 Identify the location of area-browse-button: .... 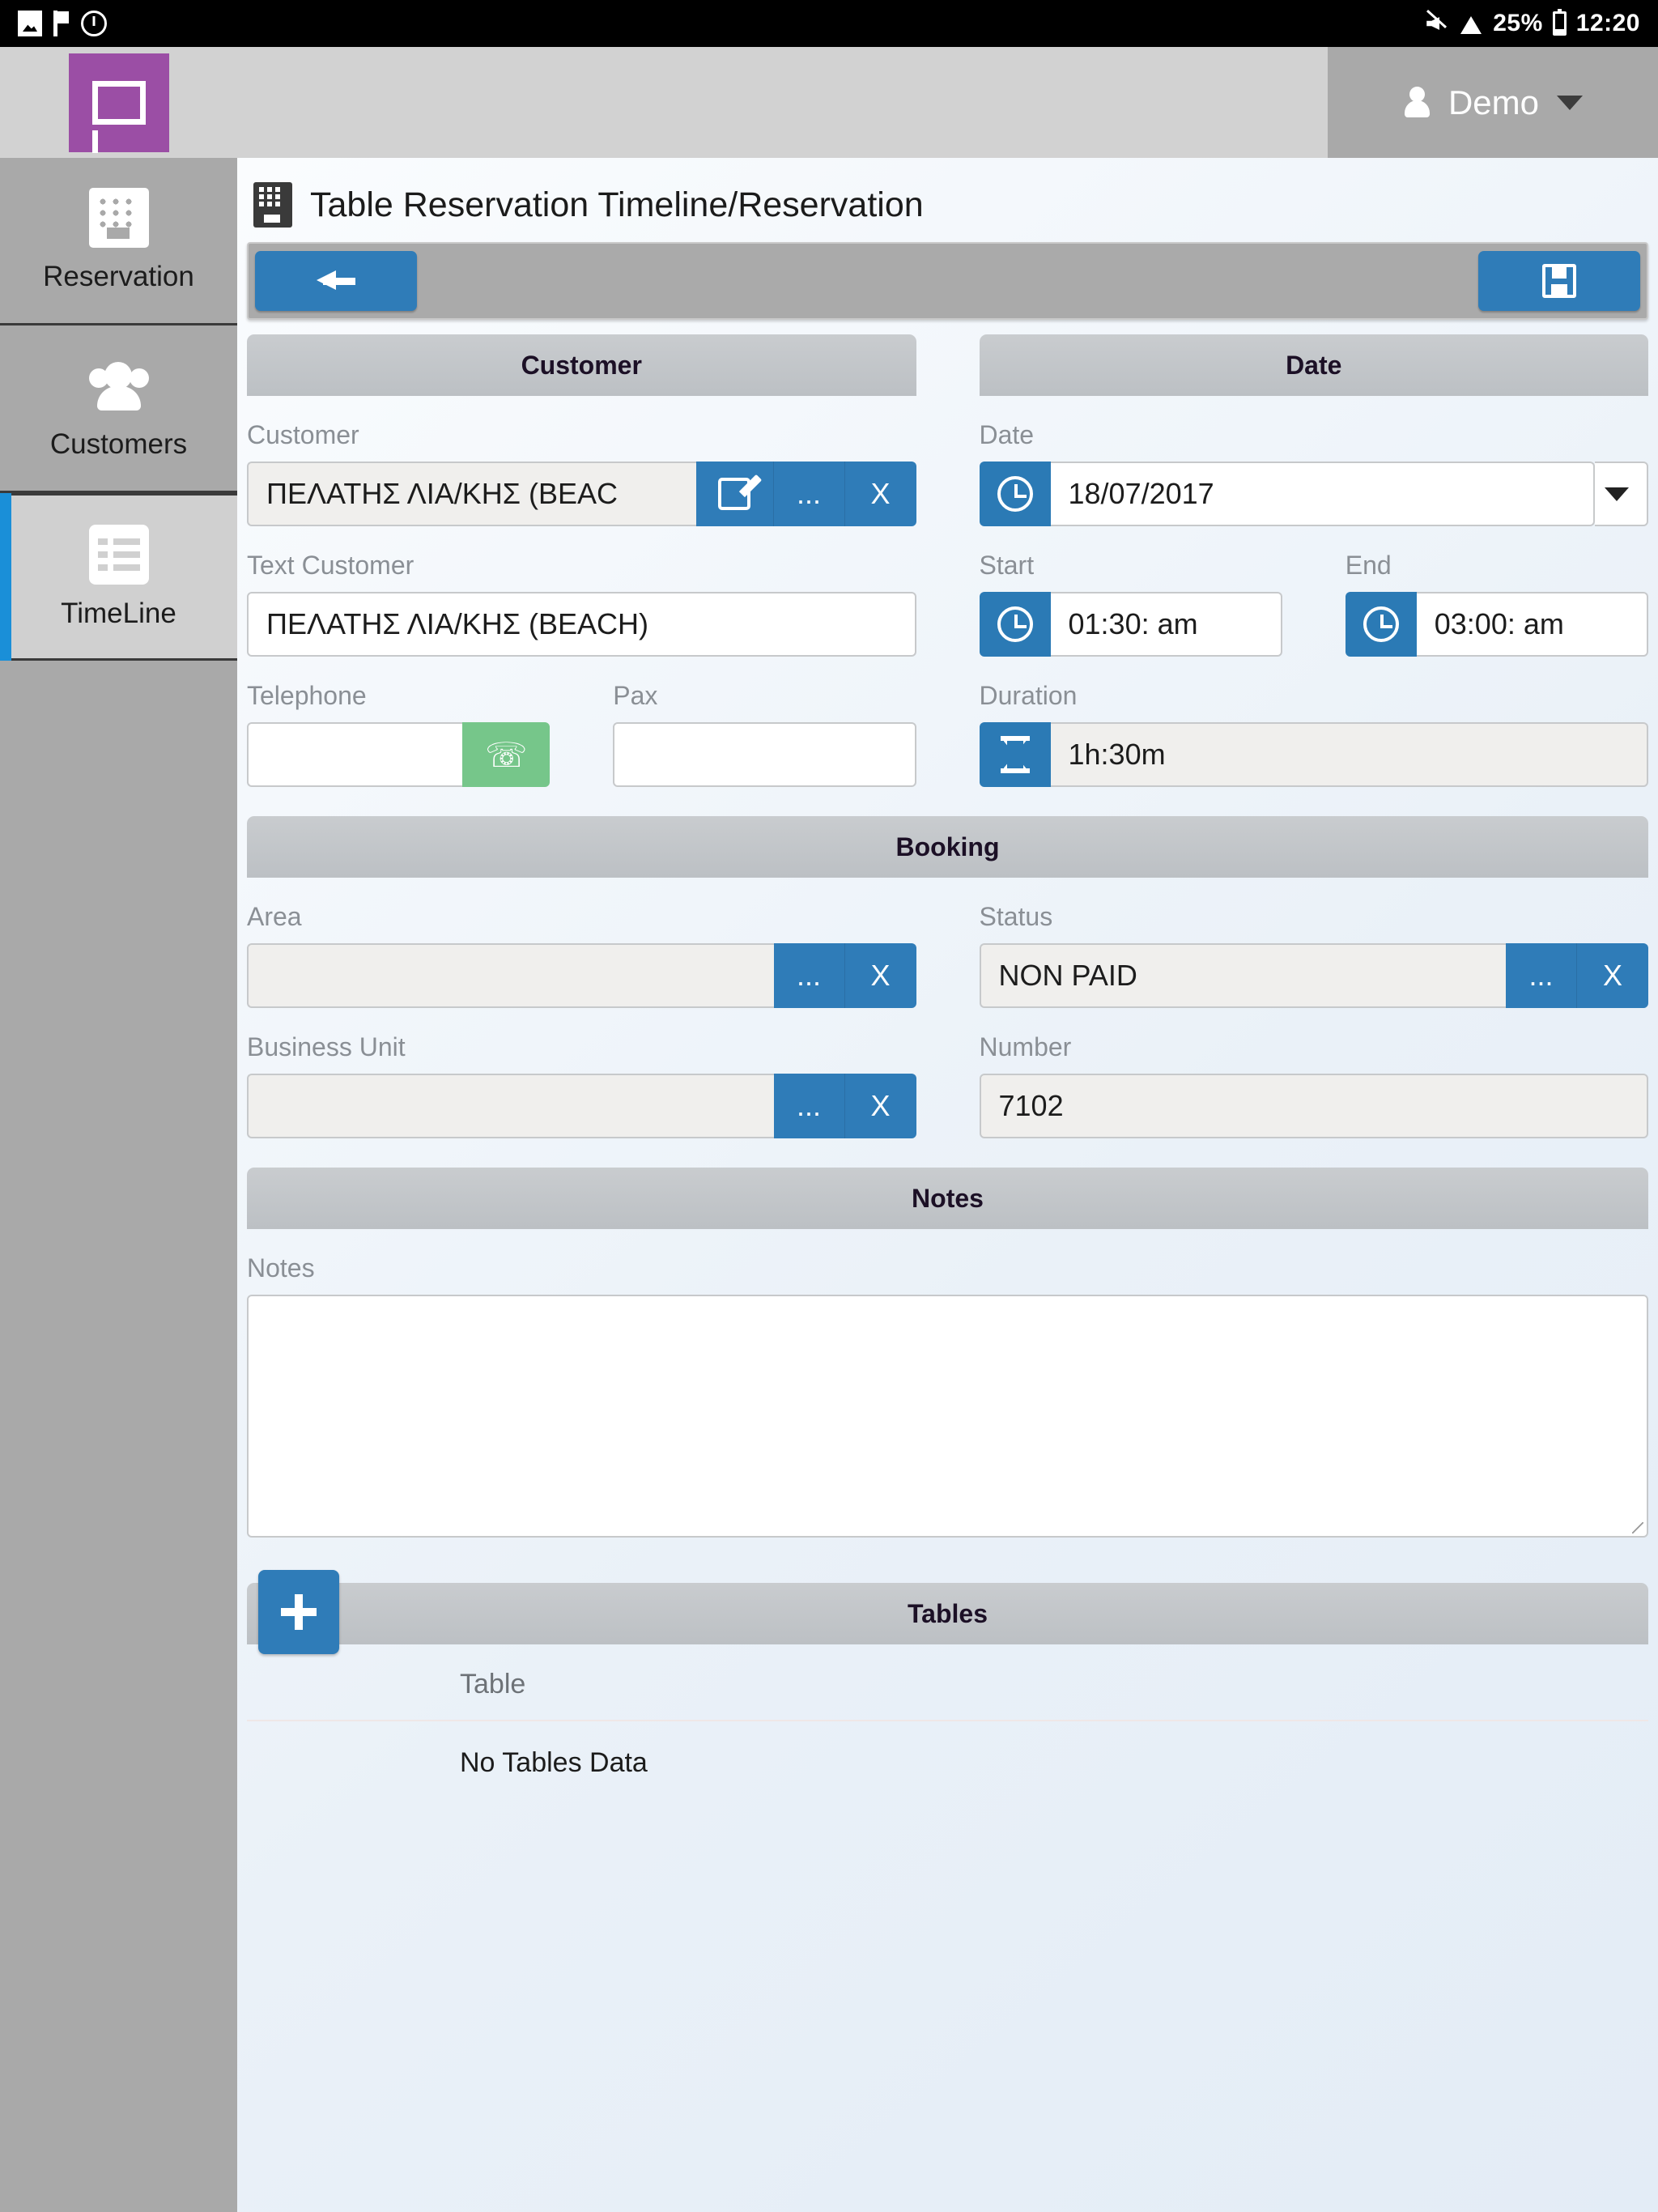
(809, 976).